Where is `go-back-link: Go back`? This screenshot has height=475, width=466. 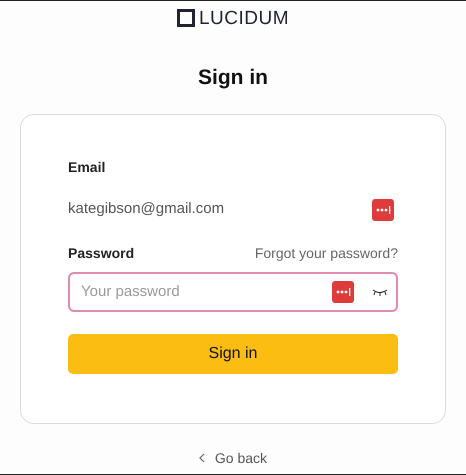
go-back-link: Go back is located at coordinates (233, 458).